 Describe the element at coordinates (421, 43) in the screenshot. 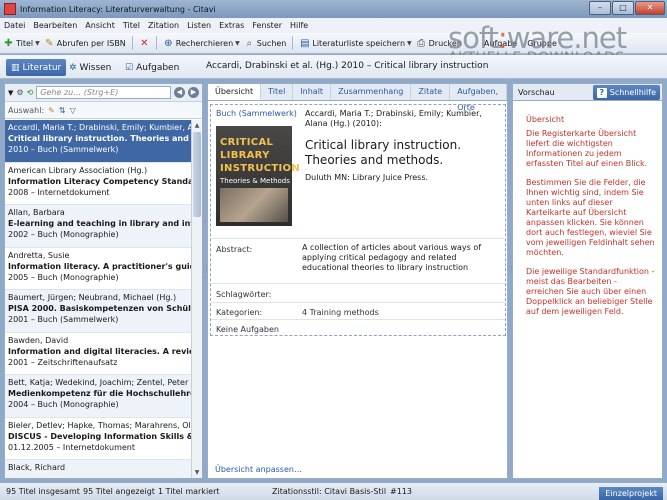

I see `printer-icon: ⎙` at that location.